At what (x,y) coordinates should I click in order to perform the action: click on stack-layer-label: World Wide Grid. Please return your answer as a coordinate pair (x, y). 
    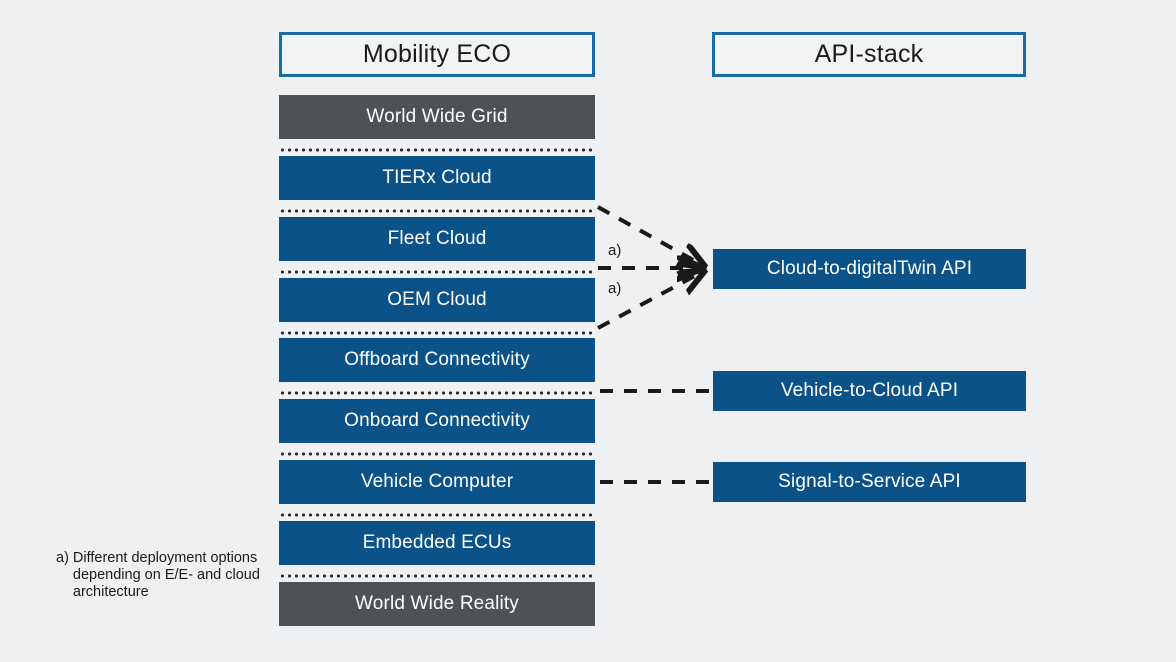
    Looking at the image, I should click on (437, 116).